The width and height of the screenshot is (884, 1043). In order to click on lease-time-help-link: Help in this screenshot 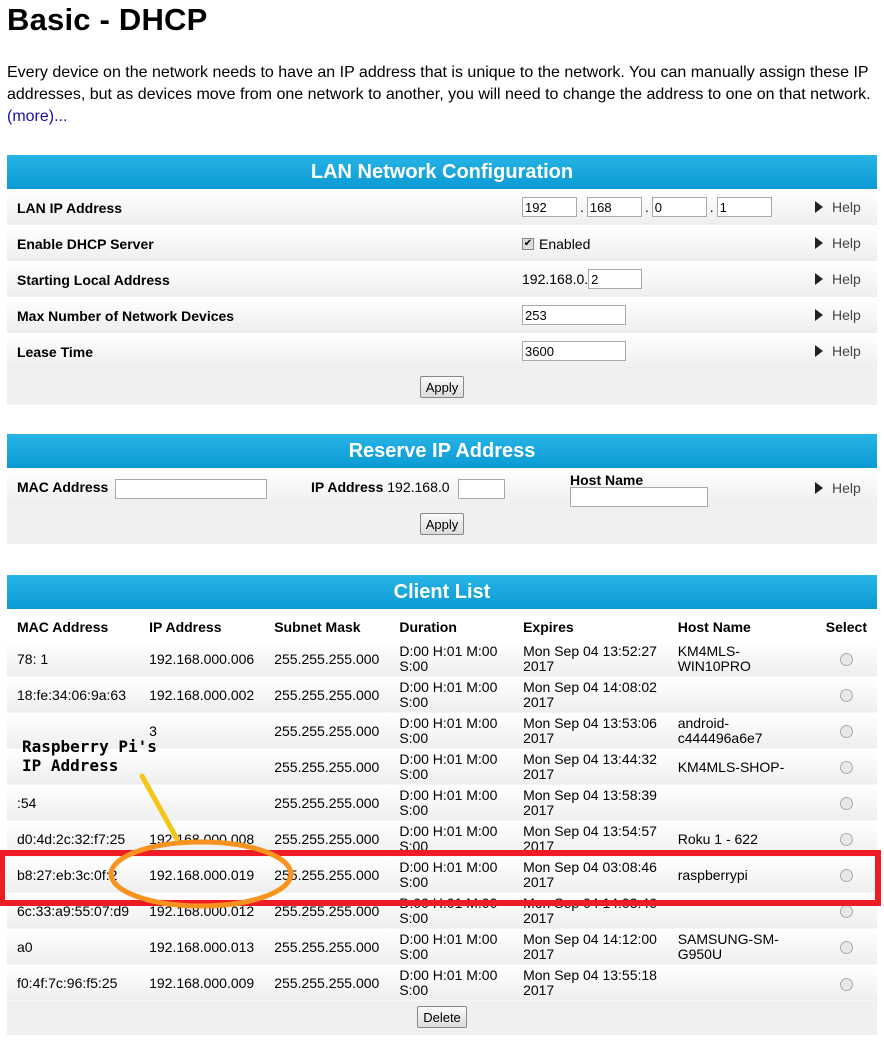, I will do `click(838, 351)`.